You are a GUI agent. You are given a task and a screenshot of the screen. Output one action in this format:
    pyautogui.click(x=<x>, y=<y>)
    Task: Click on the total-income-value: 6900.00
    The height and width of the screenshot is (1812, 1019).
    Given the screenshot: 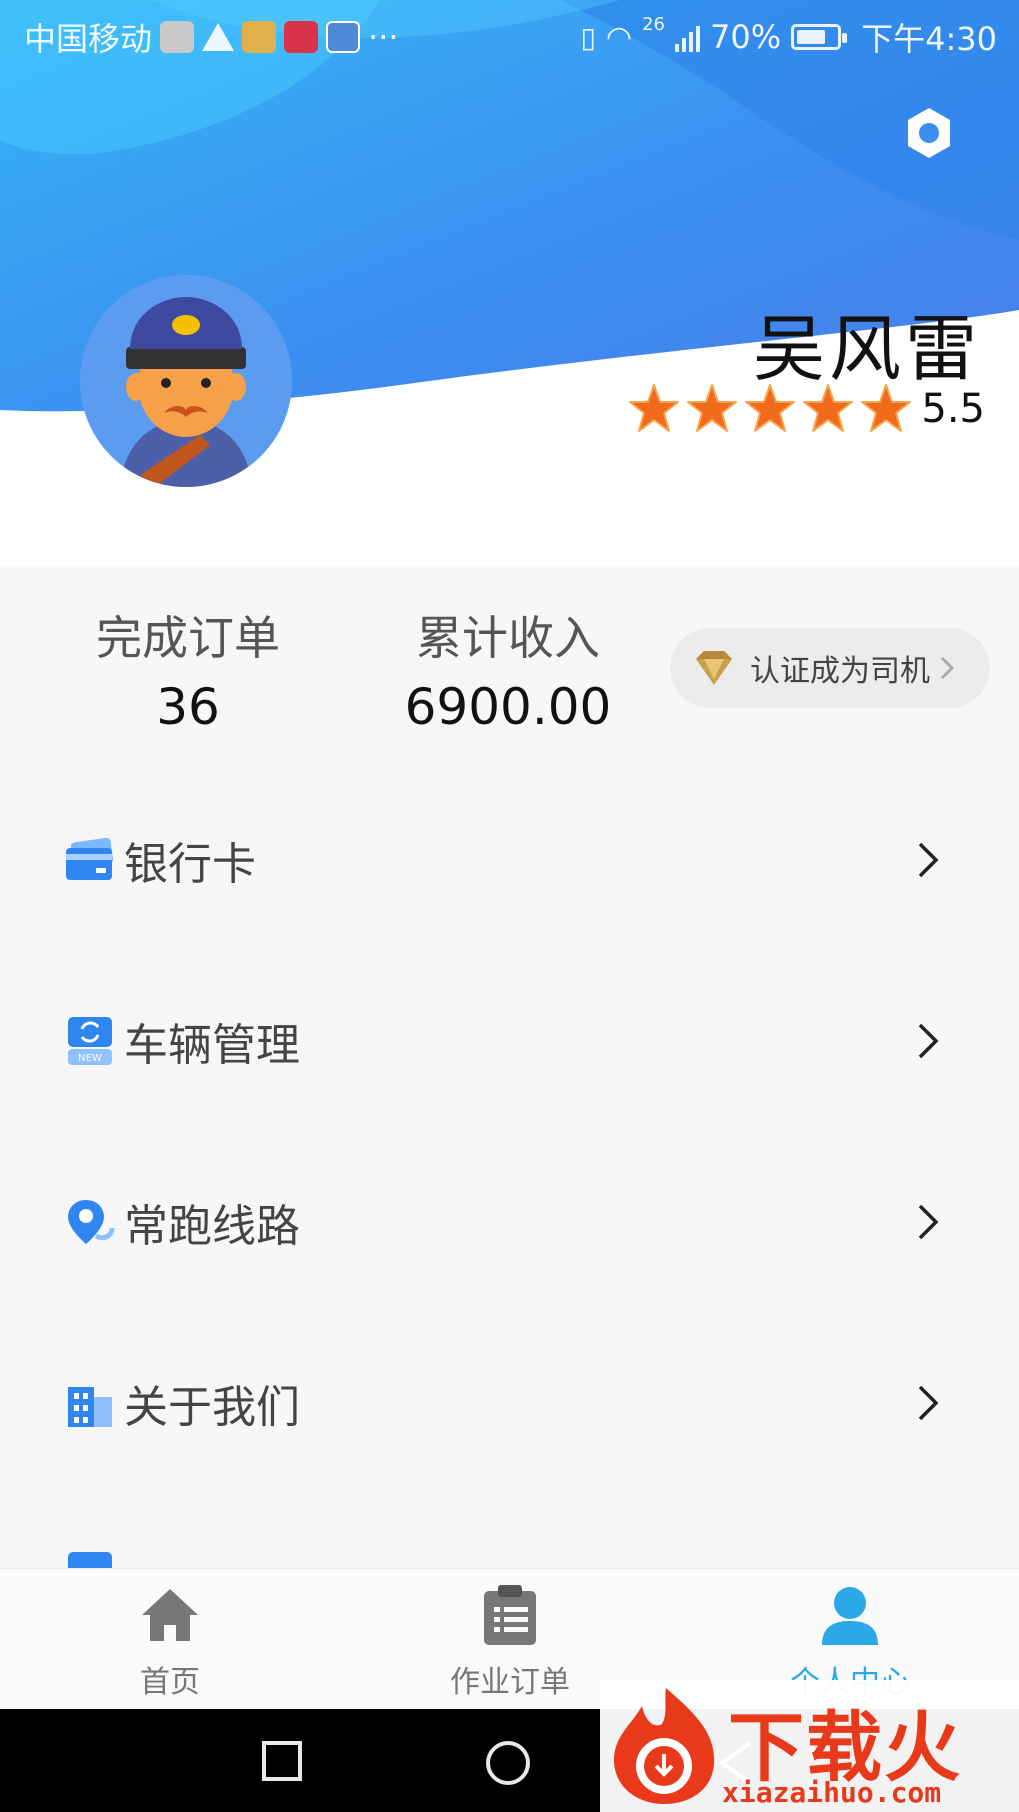 What is the action you would take?
    pyautogui.click(x=508, y=707)
    